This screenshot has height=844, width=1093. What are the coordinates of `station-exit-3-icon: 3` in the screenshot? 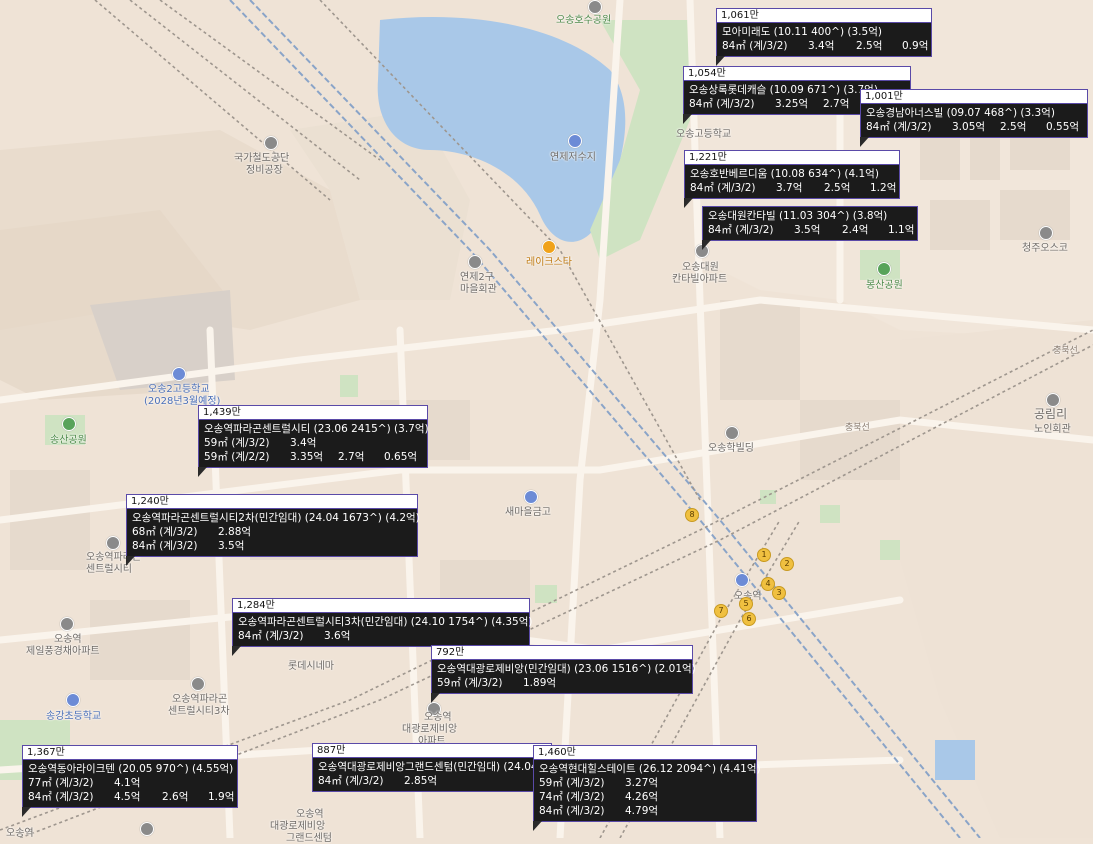 It's located at (779, 593).